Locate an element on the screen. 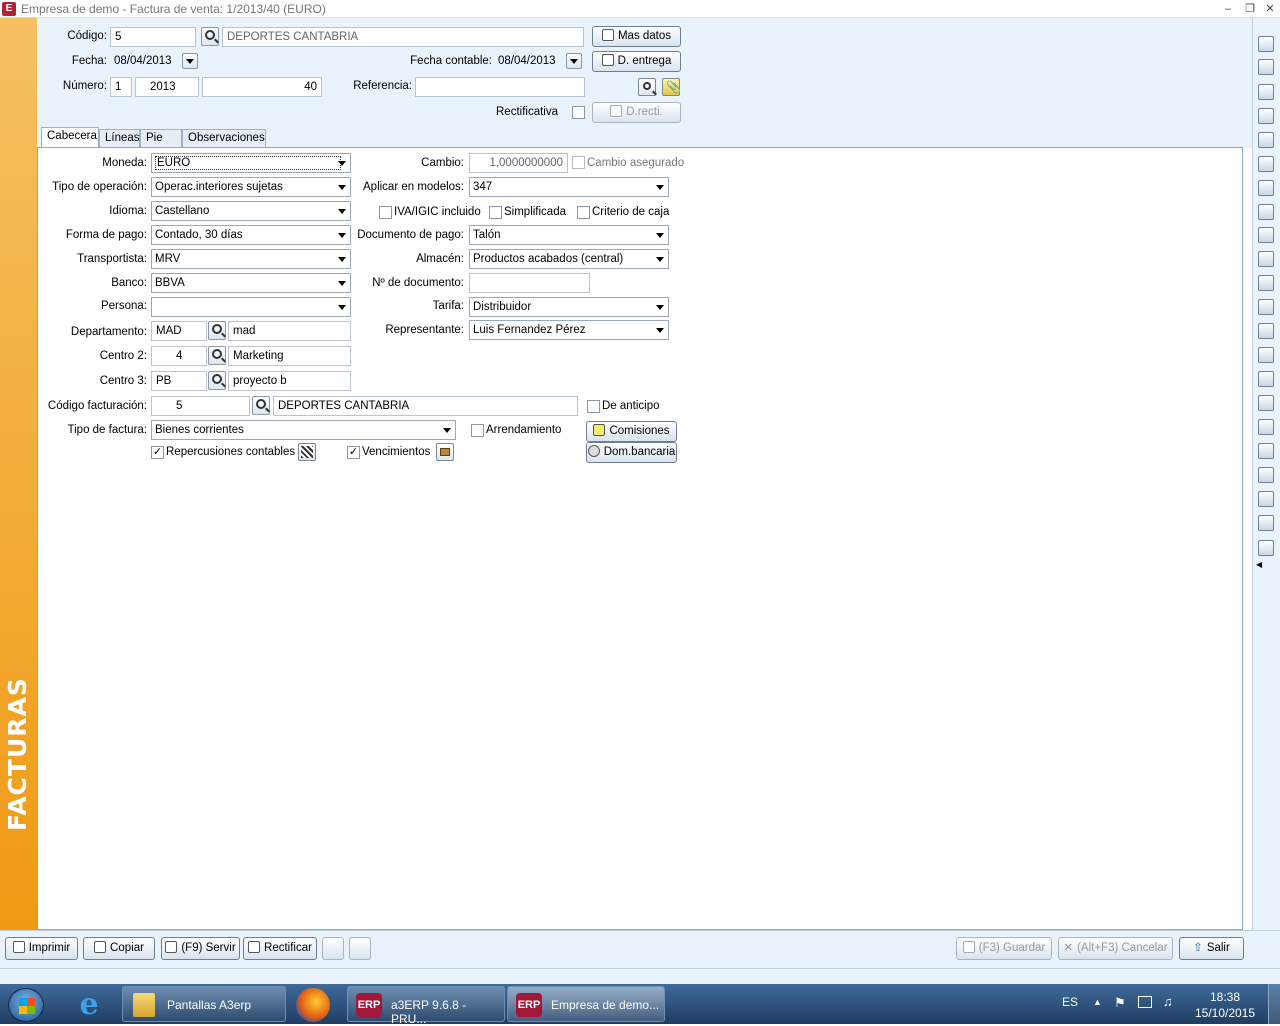 The width and height of the screenshot is (1280, 1026). numero-serie-input: 1 is located at coordinates (121, 87).